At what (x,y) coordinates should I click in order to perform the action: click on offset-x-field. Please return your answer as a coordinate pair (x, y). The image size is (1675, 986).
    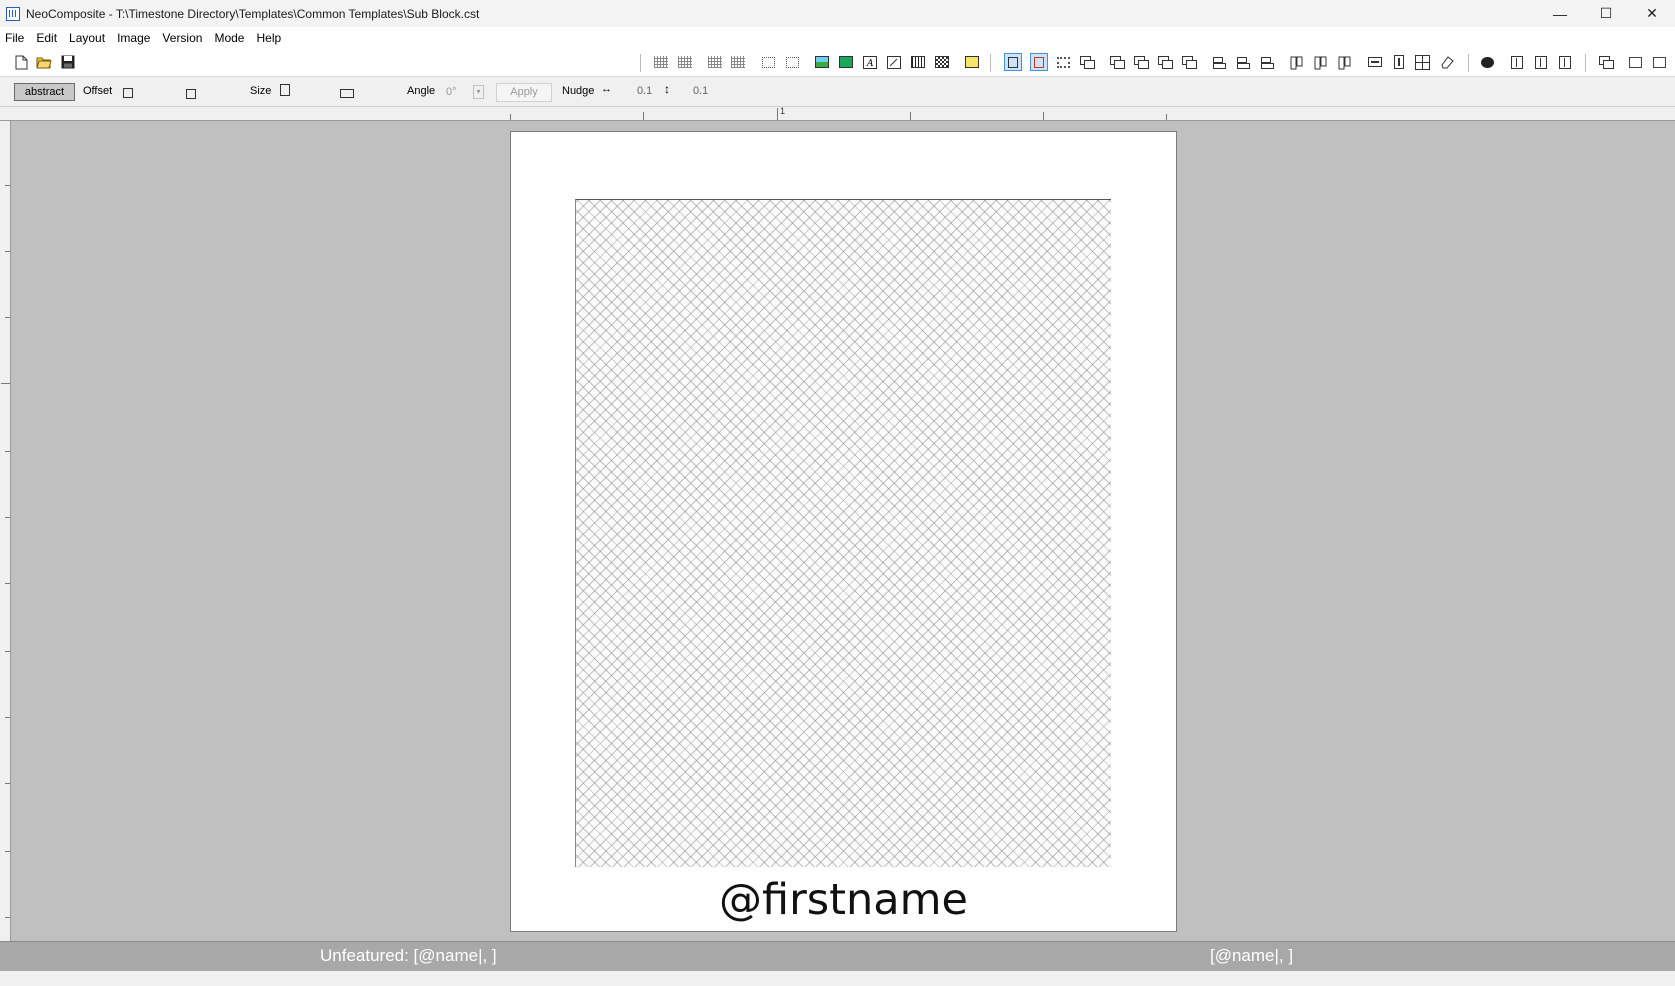
    Looking at the image, I should click on (160, 92).